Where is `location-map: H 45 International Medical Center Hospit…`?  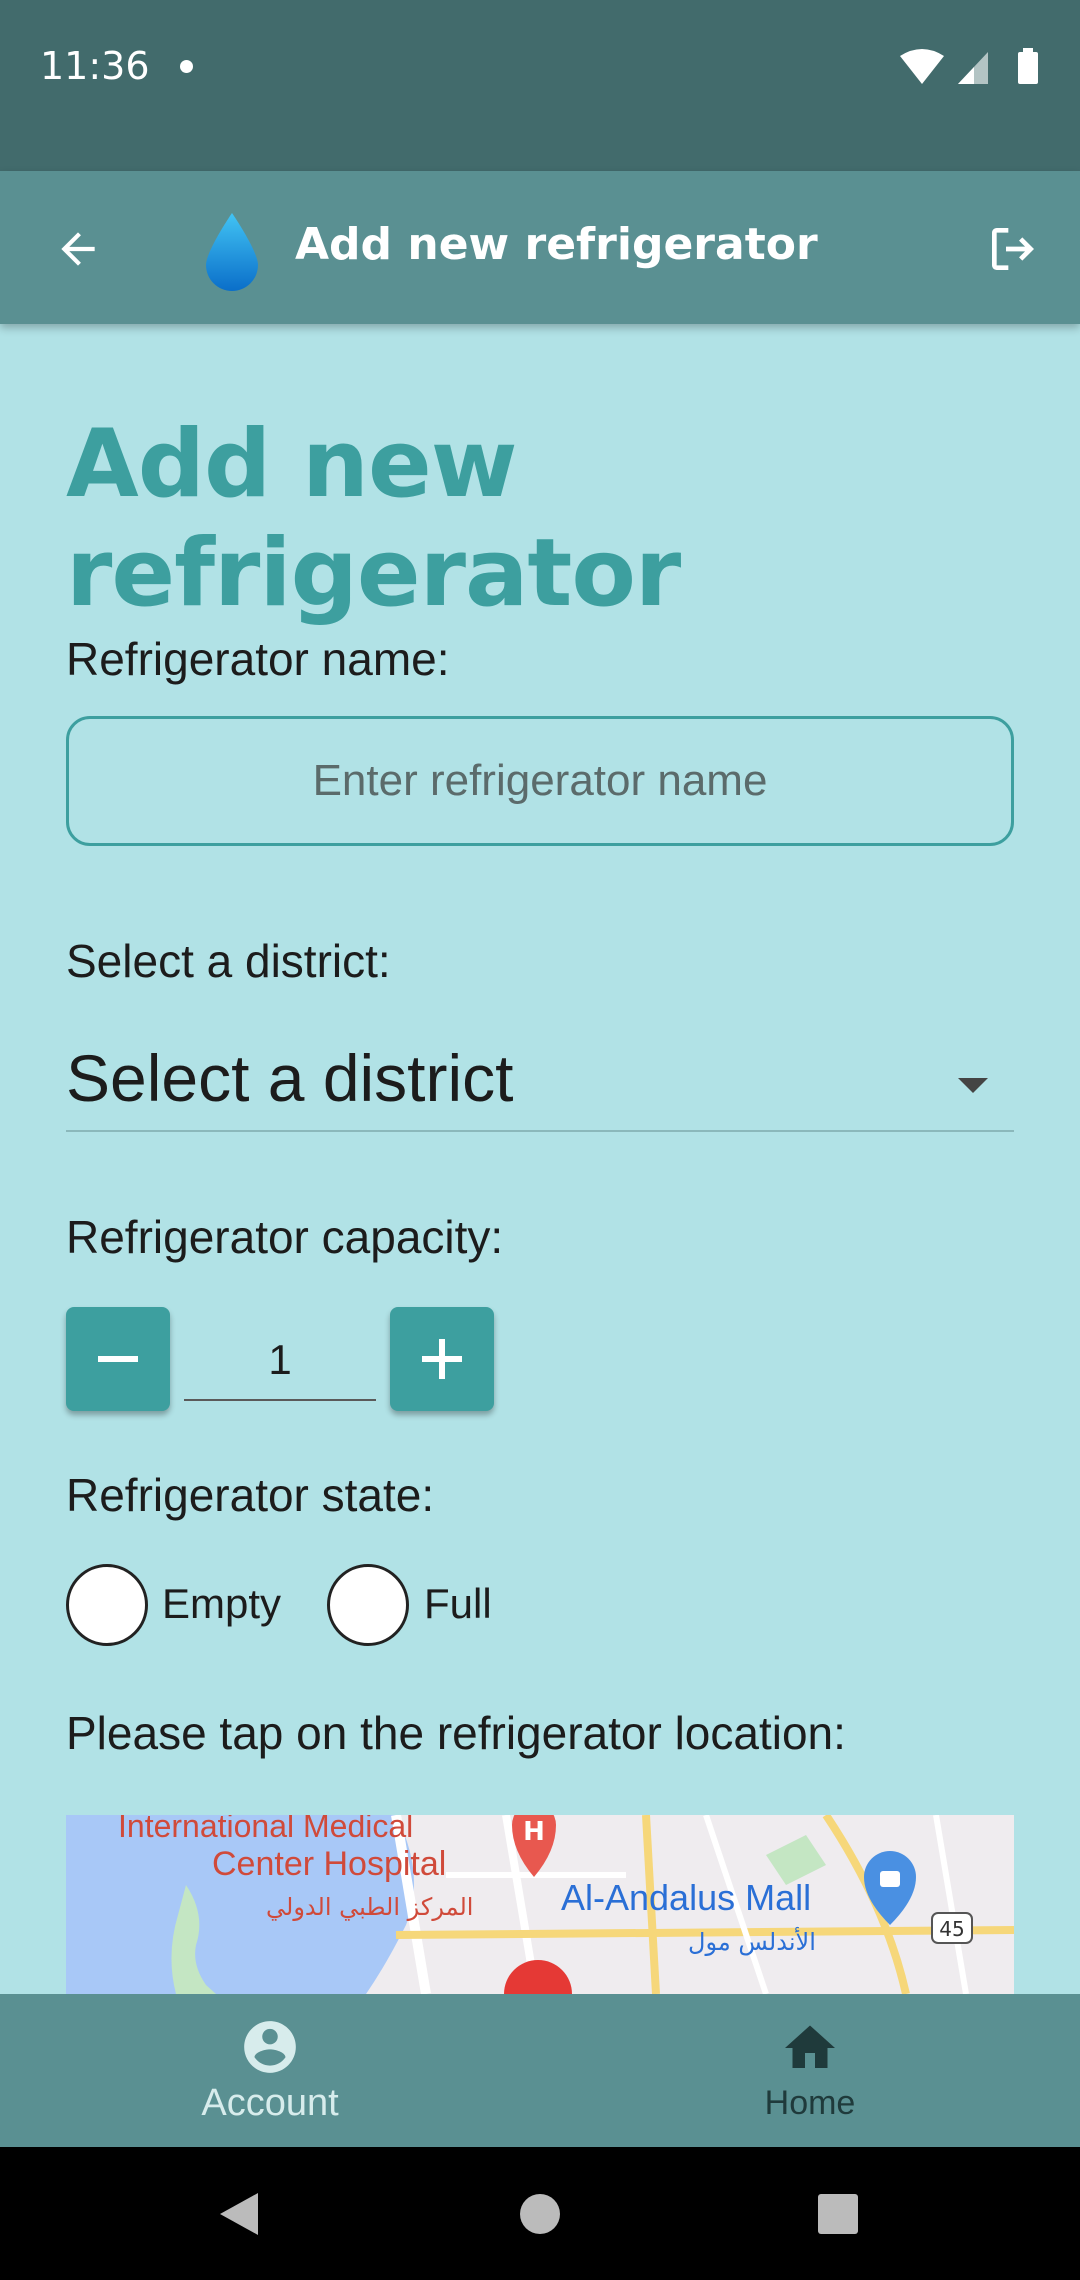 location-map: H 45 International Medical Center Hospit… is located at coordinates (540, 1904).